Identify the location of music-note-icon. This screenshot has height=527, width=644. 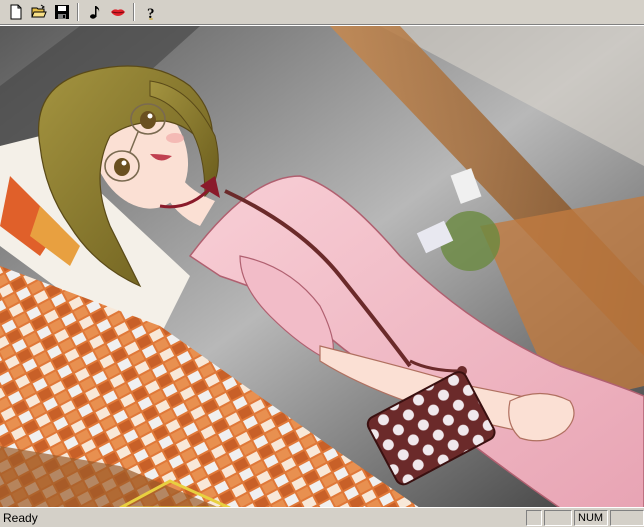
(94, 12).